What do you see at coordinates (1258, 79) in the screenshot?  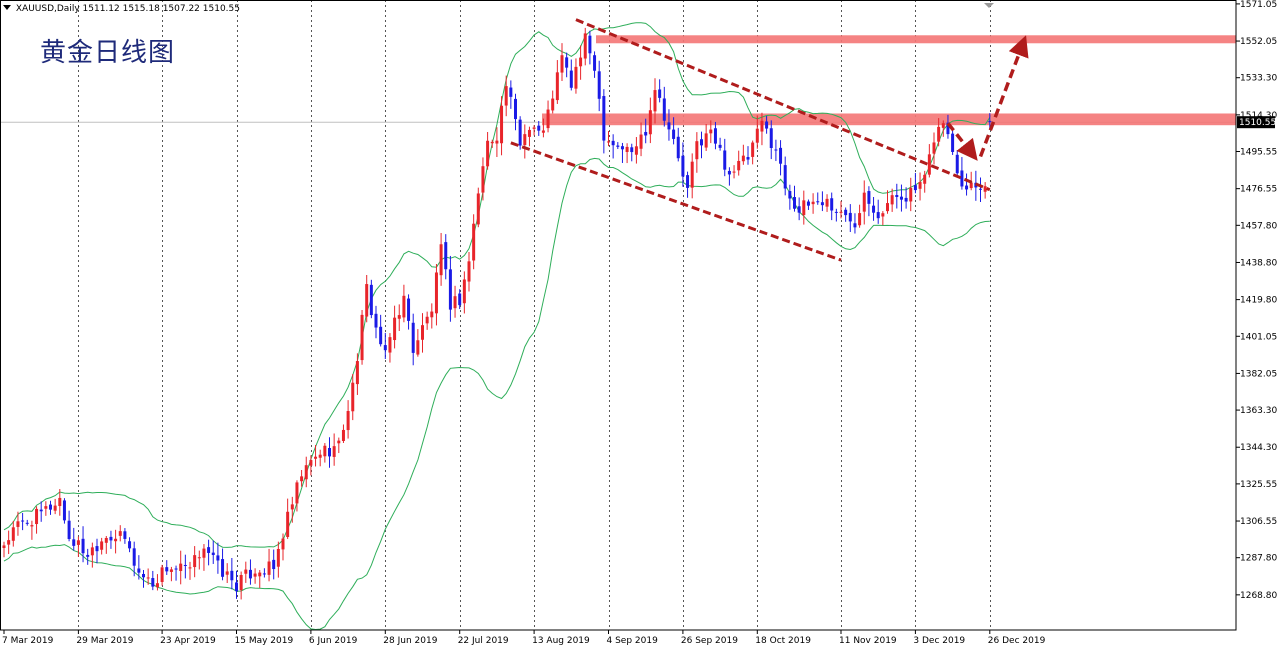 I see `ytick-label: 1533.30` at bounding box center [1258, 79].